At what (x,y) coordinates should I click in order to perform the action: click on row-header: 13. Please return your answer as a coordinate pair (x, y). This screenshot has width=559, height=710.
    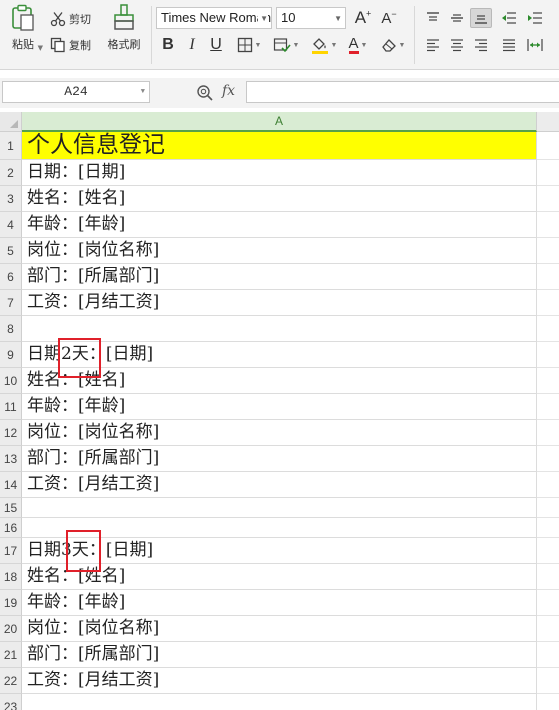
    Looking at the image, I should click on (11, 459).